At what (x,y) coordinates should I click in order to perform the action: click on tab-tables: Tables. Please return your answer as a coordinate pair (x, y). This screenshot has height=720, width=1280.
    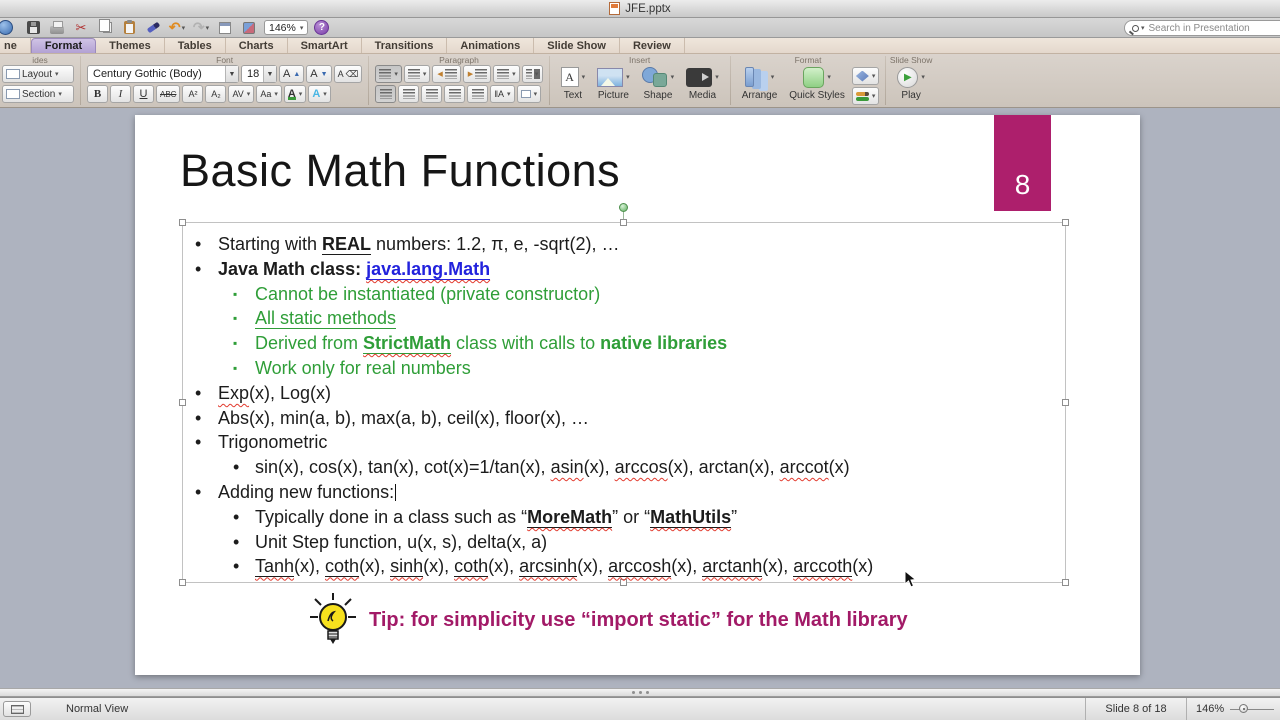
    Looking at the image, I should click on (195, 45).